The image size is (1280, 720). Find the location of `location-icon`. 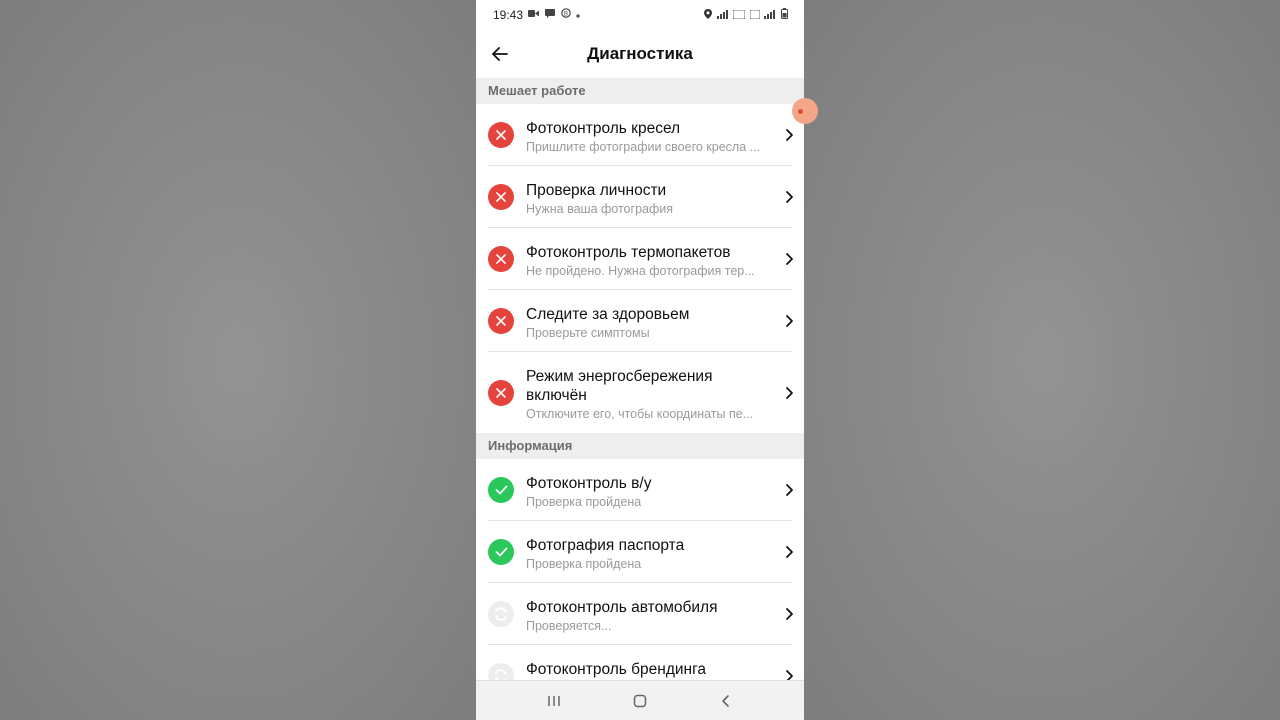

location-icon is located at coordinates (708, 14).